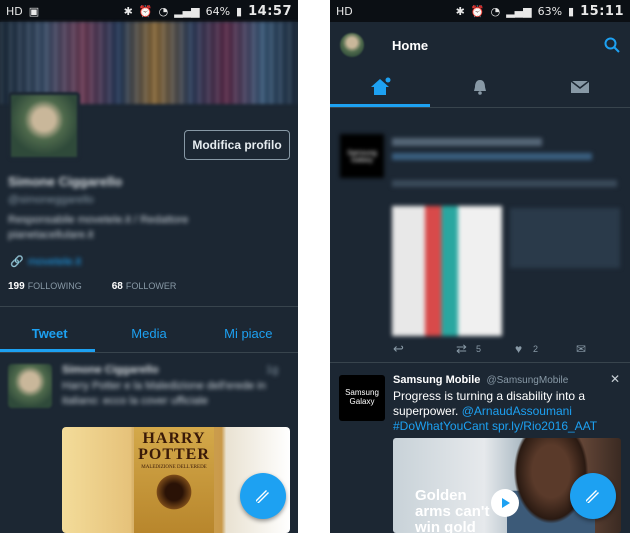 The width and height of the screenshot is (630, 533). What do you see at coordinates (51, 200) in the screenshot?
I see `profile-handle: @simoneggarello` at bounding box center [51, 200].